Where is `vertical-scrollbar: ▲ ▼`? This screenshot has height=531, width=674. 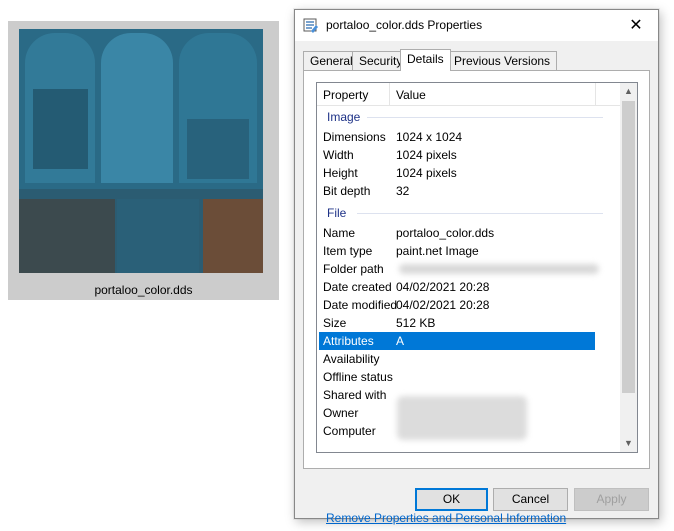
vertical-scrollbar: ▲ ▼ is located at coordinates (628, 267).